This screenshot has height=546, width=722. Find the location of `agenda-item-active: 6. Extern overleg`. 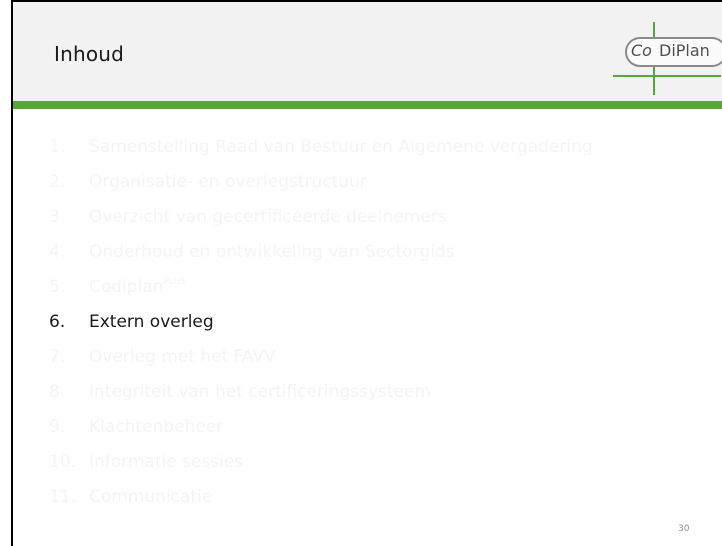

agenda-item-active: 6. Extern overleg is located at coordinates (321, 329).